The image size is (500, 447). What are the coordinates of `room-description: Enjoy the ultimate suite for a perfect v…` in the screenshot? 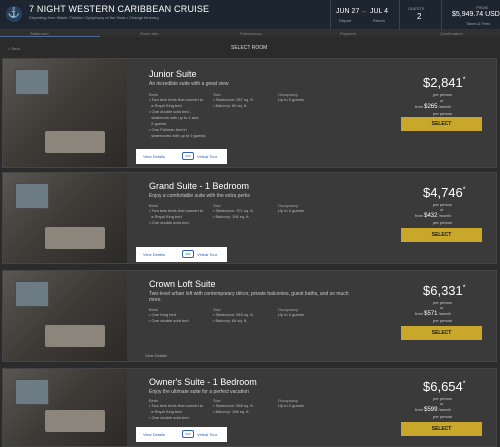 It's located at (199, 392).